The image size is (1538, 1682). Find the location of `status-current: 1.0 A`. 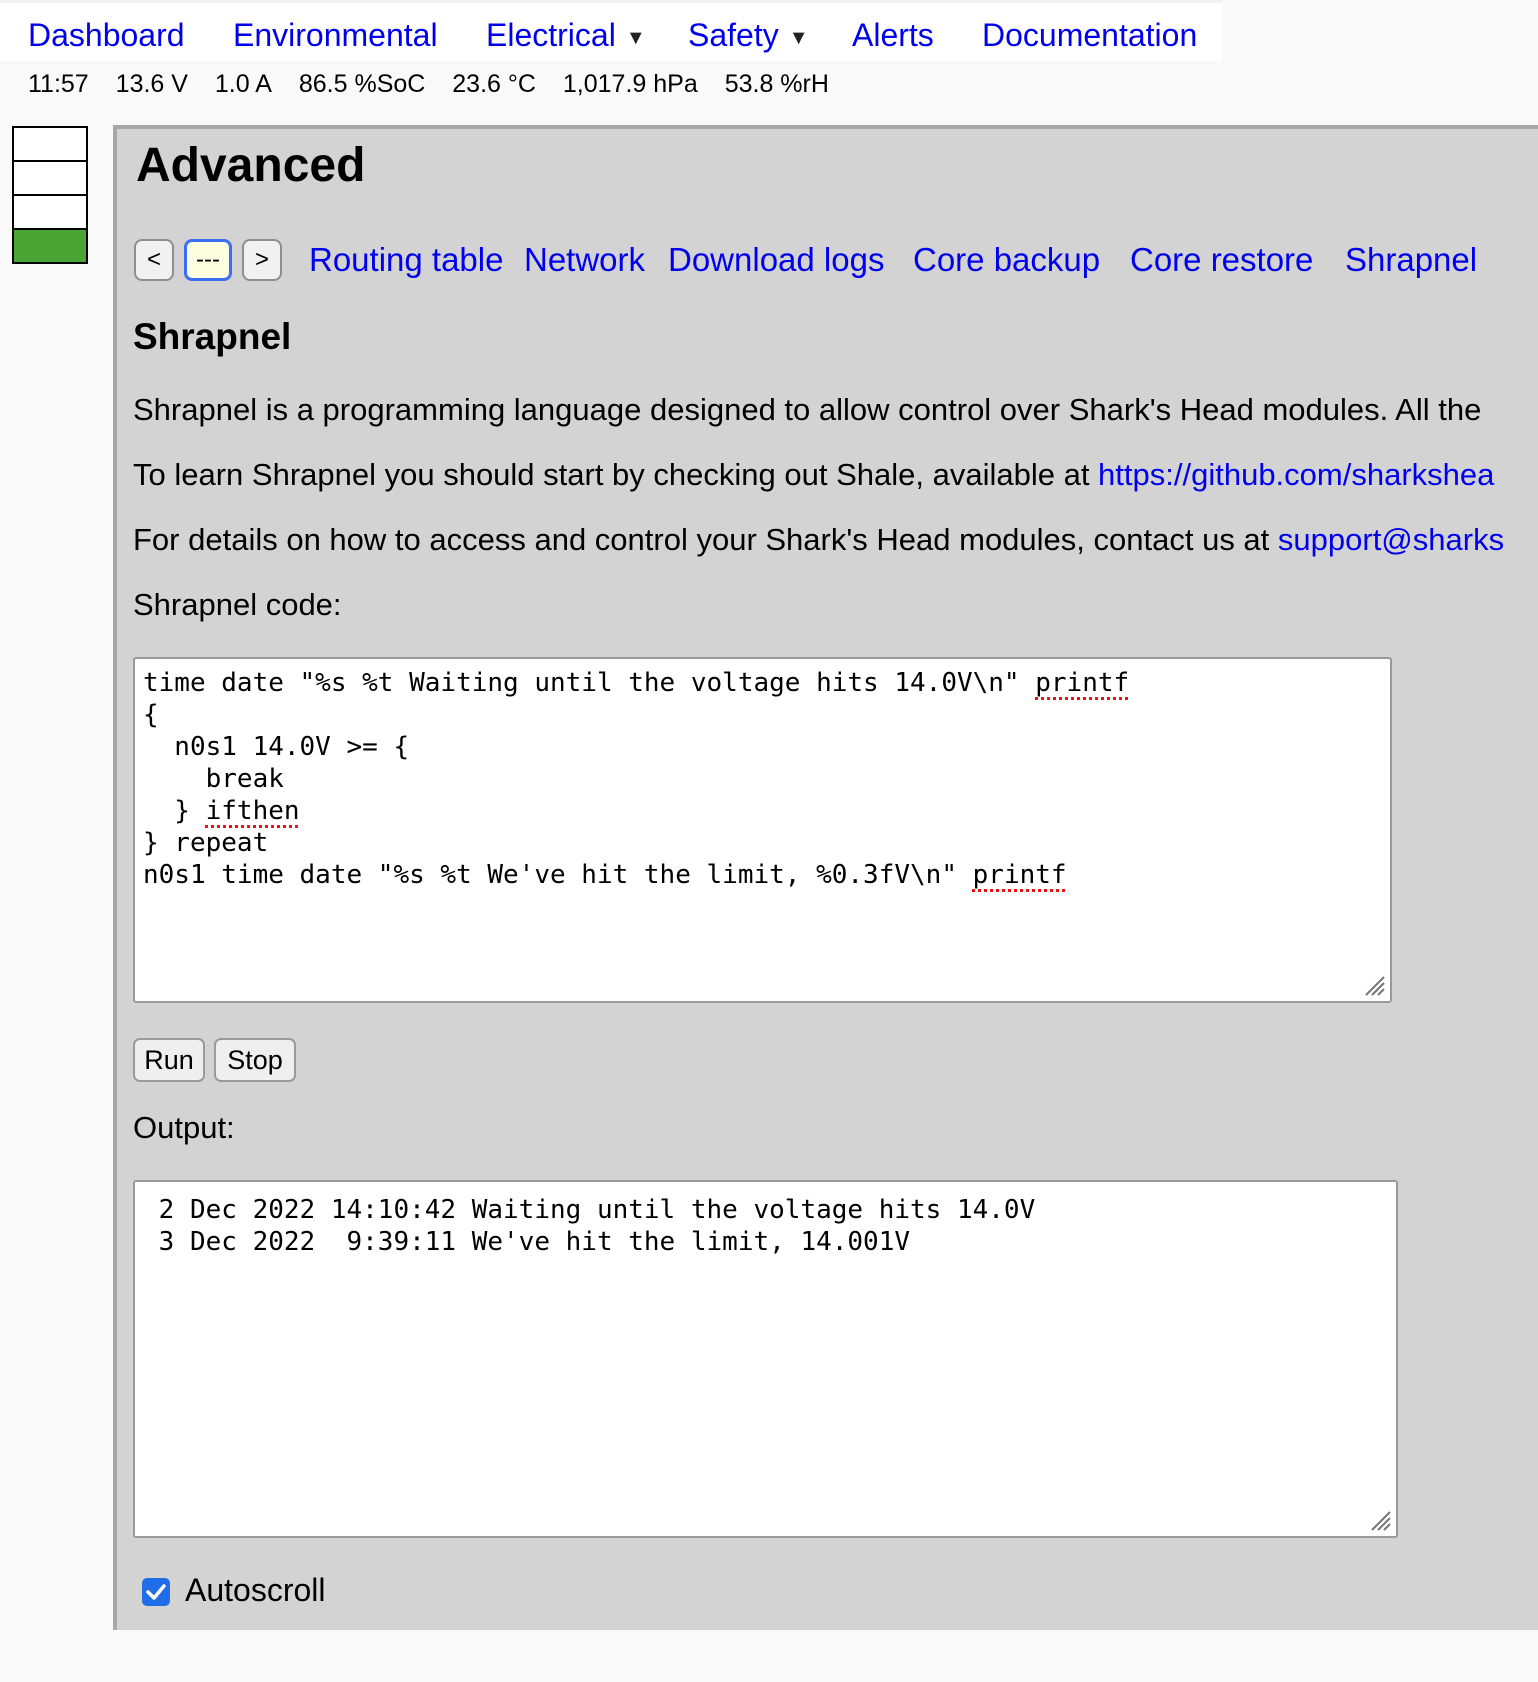

status-current: 1.0 A is located at coordinates (243, 84).